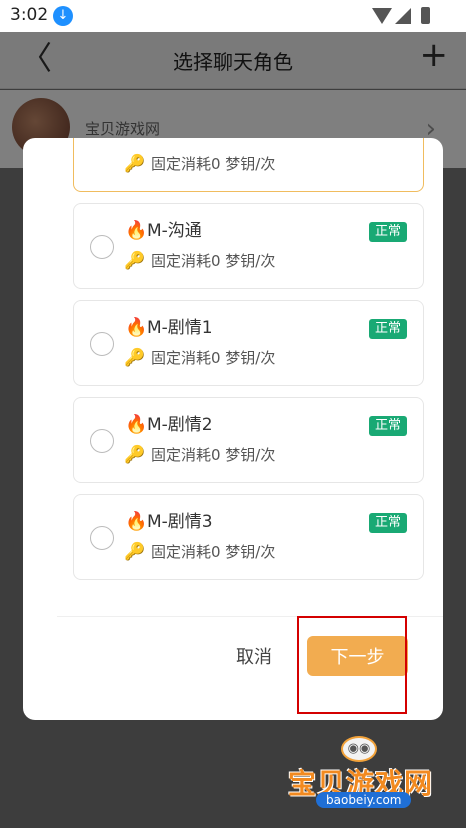 The height and width of the screenshot is (828, 466). What do you see at coordinates (254, 656) in the screenshot?
I see `cancel-button: 取消` at bounding box center [254, 656].